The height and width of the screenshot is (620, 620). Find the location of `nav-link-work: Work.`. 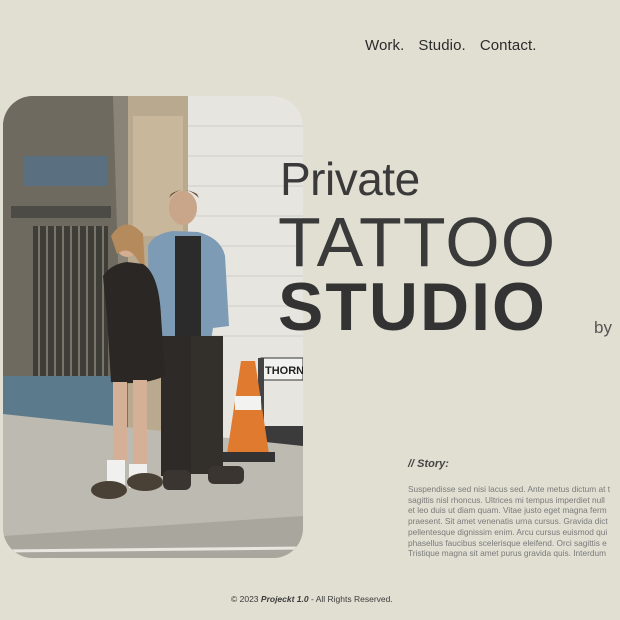

nav-link-work: Work. is located at coordinates (384, 45).